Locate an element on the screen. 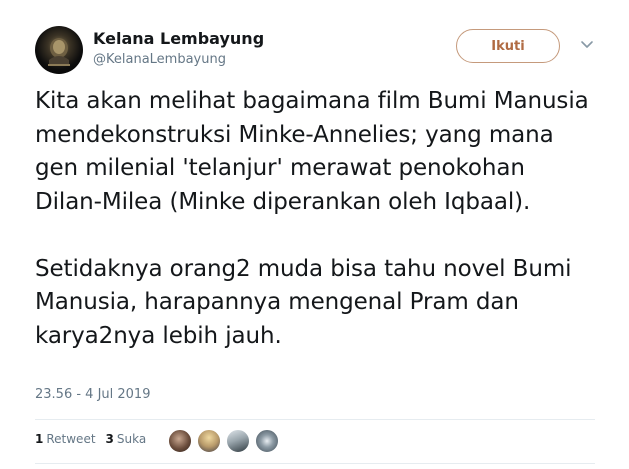  like-count: 3 is located at coordinates (109, 439).